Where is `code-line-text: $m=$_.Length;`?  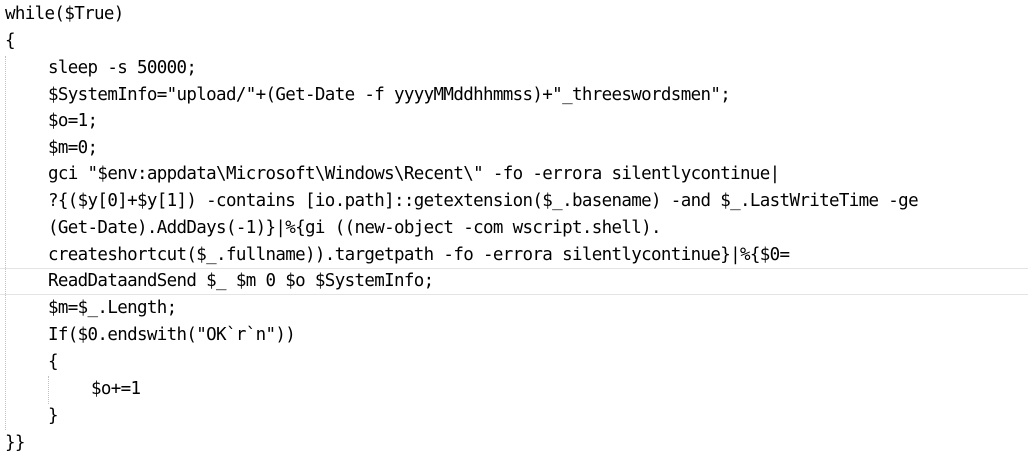
code-line-text: $m=$_.Length; is located at coordinates (112, 308).